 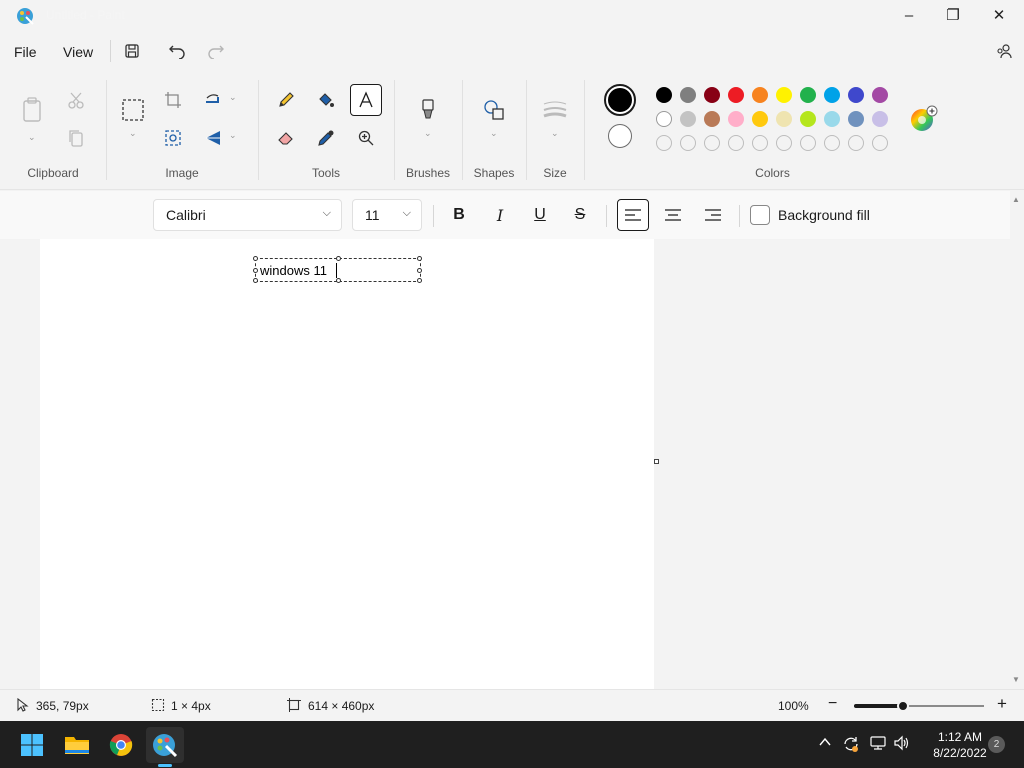 I want to click on save-button, so click(x=132, y=51).